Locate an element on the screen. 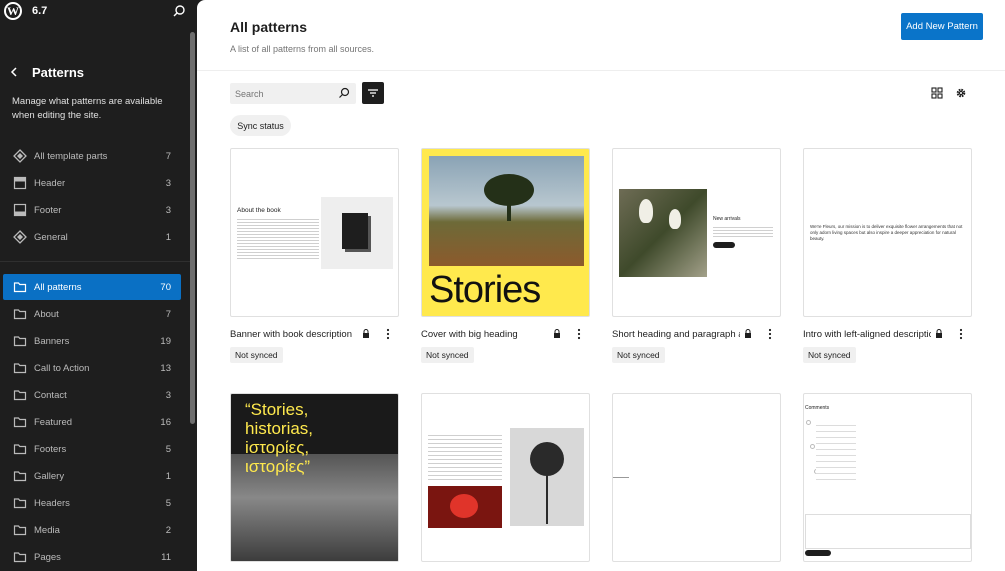  sidebar-item-count: 7 is located at coordinates (168, 156).